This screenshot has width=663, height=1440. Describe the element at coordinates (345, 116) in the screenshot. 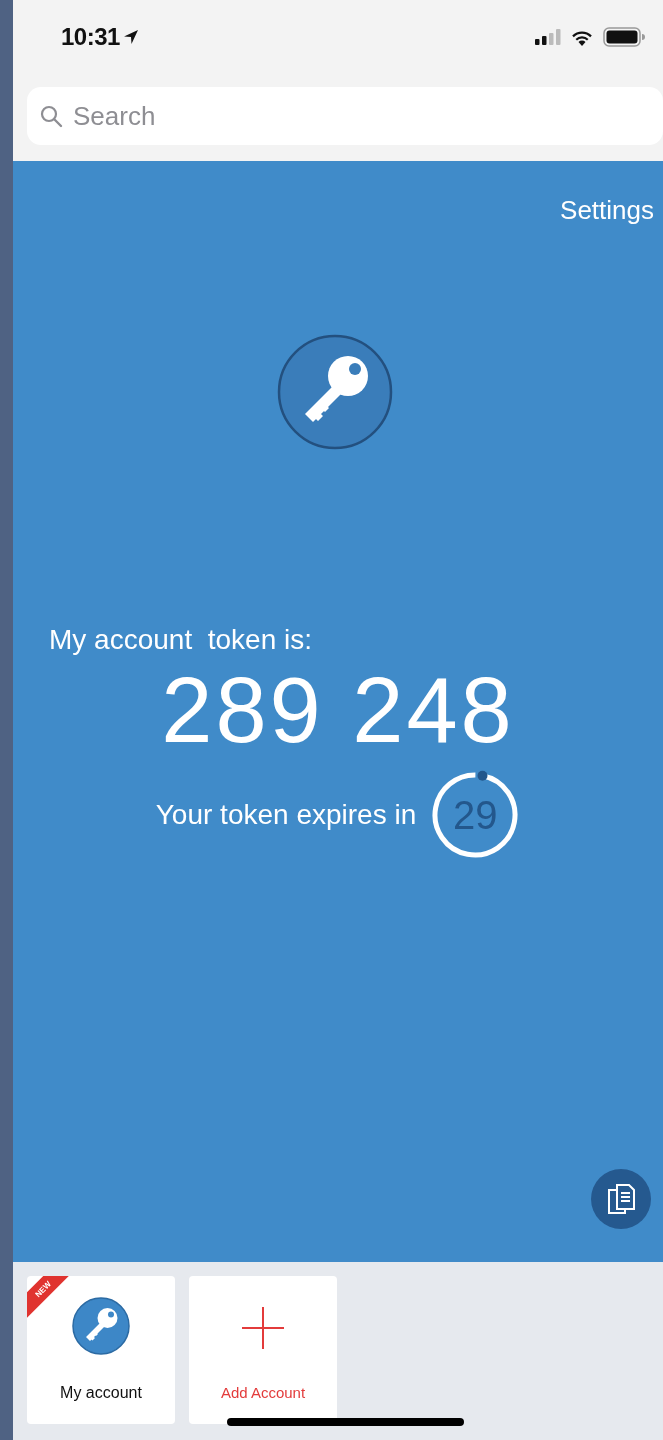

I see `search-field: Search` at that location.